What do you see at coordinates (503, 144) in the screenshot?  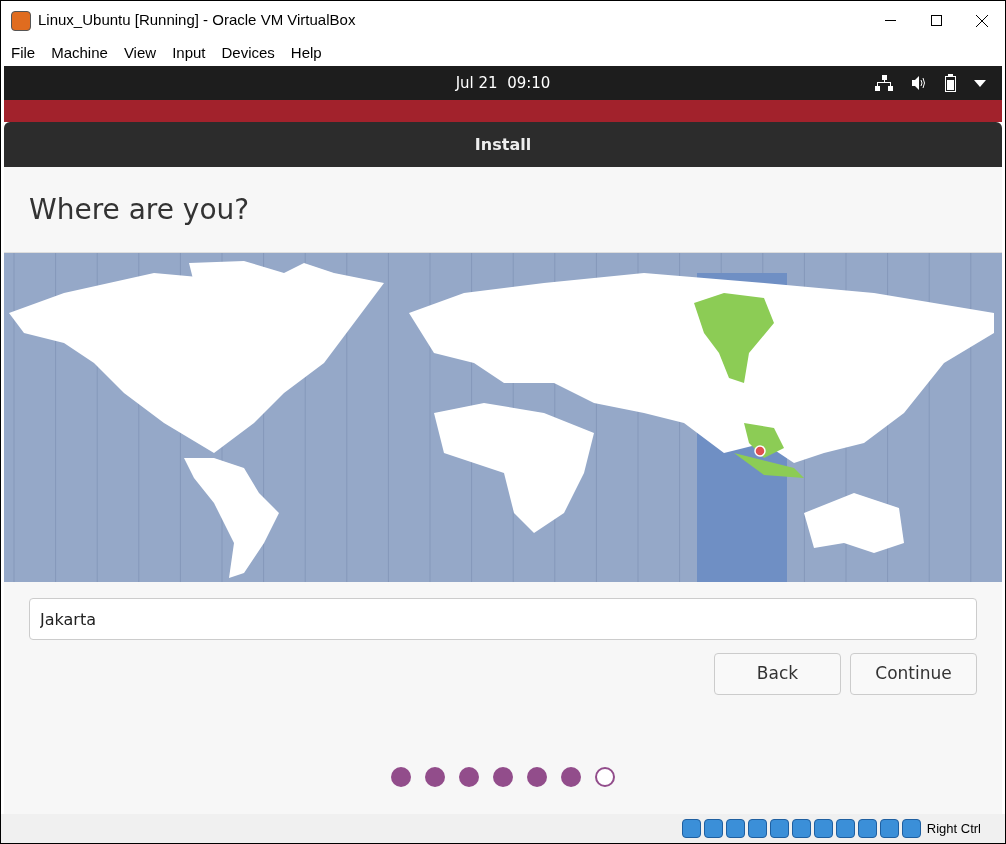 I see `installer-title: Install` at bounding box center [503, 144].